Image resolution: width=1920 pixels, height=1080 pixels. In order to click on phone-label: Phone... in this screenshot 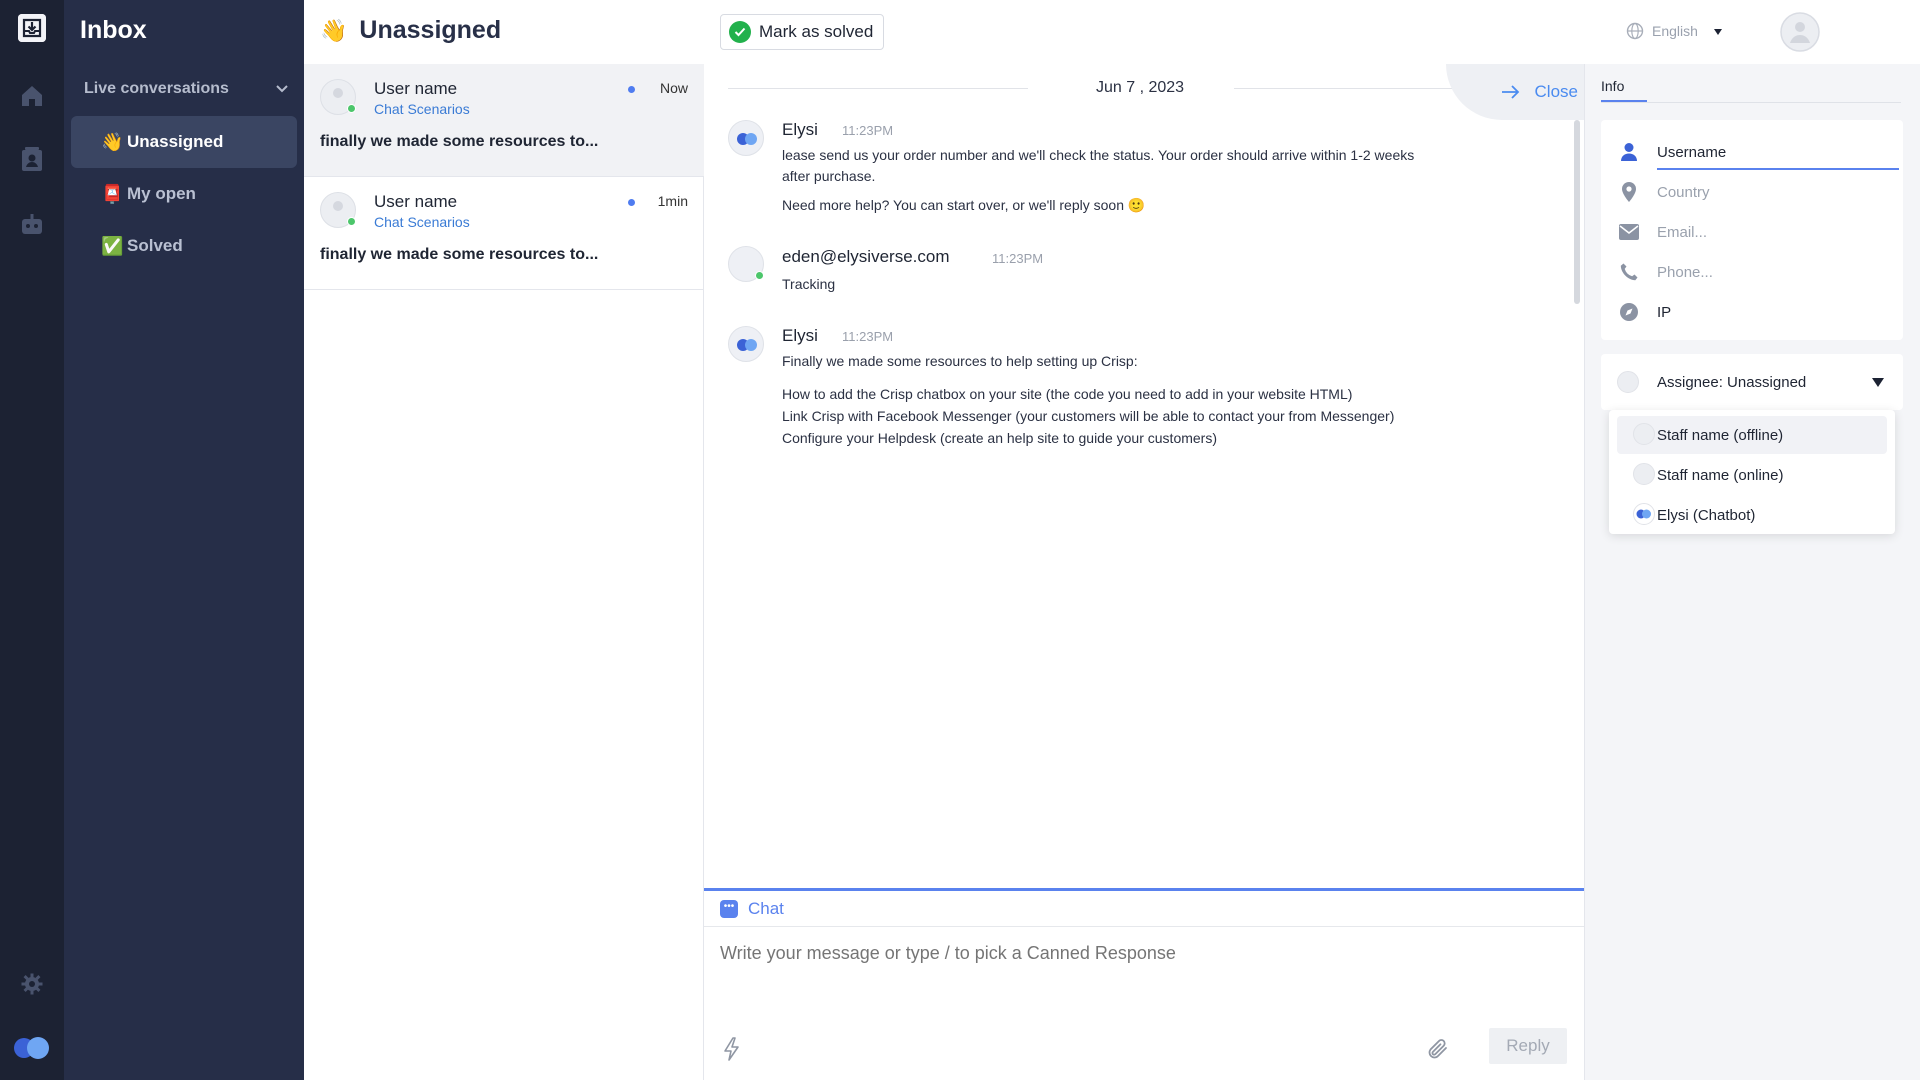, I will do `click(1685, 272)`.